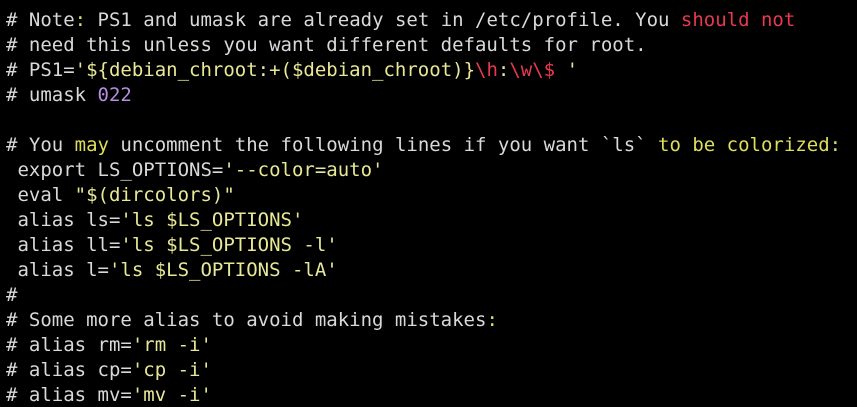 The height and width of the screenshot is (407, 857). Describe the element at coordinates (52, 95) in the screenshot. I see `code-token: # umask` at that location.